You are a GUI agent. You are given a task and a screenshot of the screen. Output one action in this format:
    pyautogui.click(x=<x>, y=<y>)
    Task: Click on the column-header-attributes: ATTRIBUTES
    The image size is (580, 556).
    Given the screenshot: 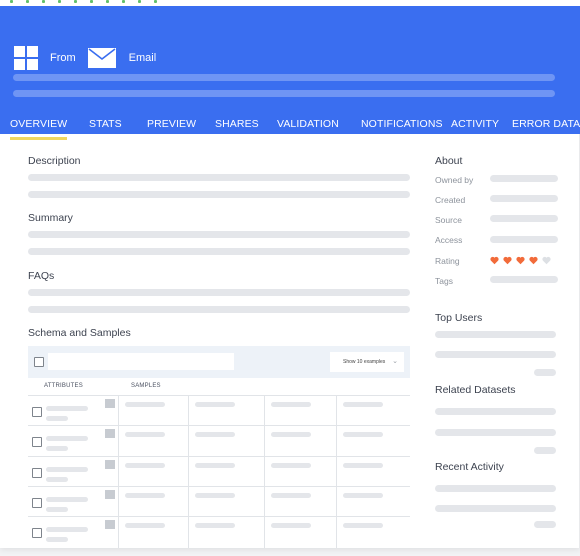 What is the action you would take?
    pyautogui.click(x=63, y=386)
    